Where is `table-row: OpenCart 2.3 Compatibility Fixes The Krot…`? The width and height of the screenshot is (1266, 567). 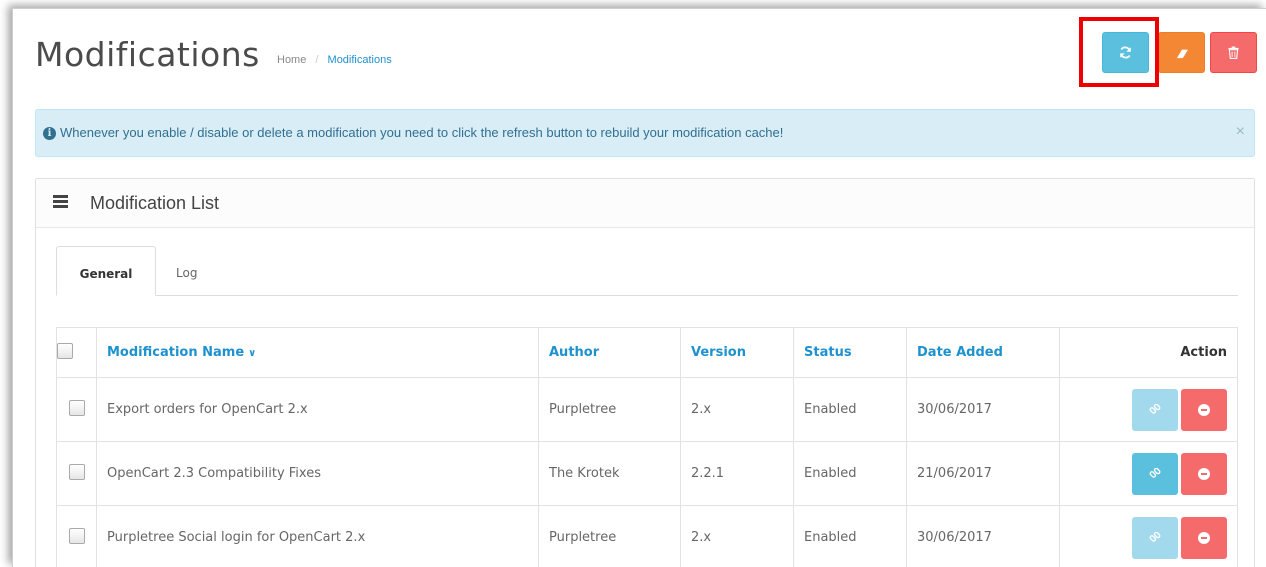 table-row: OpenCart 2.3 Compatibility Fixes The Krot… is located at coordinates (647, 473).